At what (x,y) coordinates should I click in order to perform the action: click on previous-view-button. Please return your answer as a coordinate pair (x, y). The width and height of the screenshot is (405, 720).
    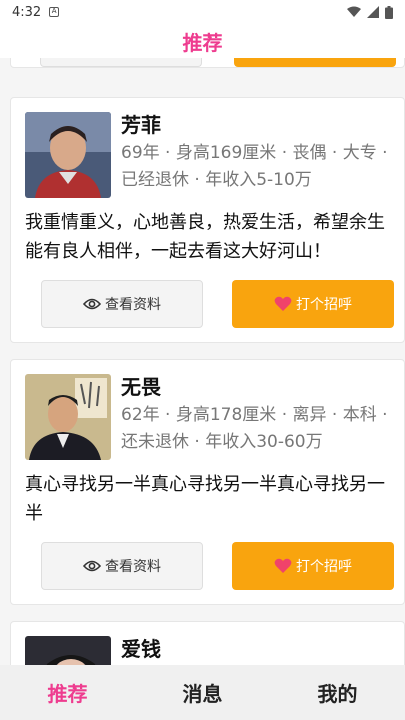
    Looking at the image, I should click on (121, 62).